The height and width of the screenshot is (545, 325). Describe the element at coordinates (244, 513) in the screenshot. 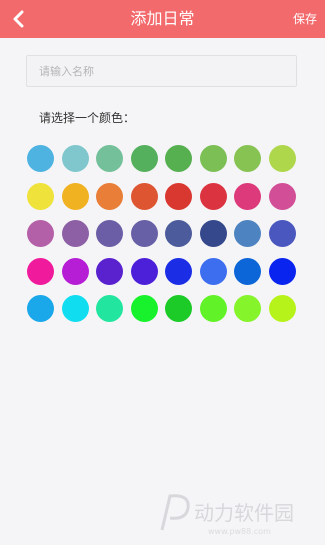

I see `watermark-text: 动力软件园` at that location.